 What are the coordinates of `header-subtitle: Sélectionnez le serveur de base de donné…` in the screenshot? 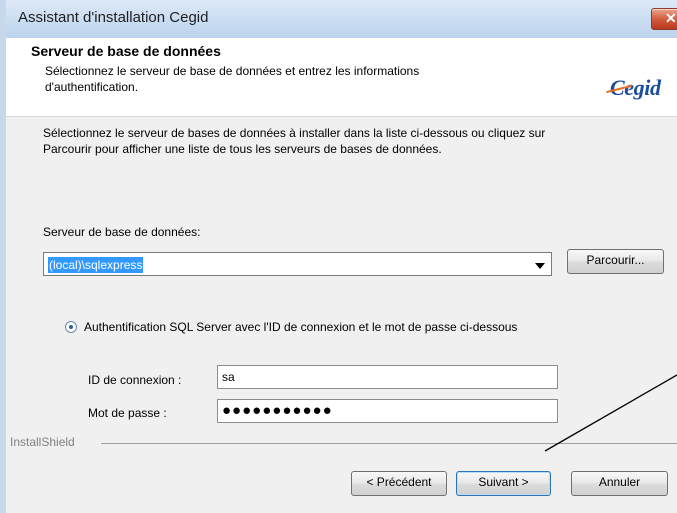 It's located at (232, 79).